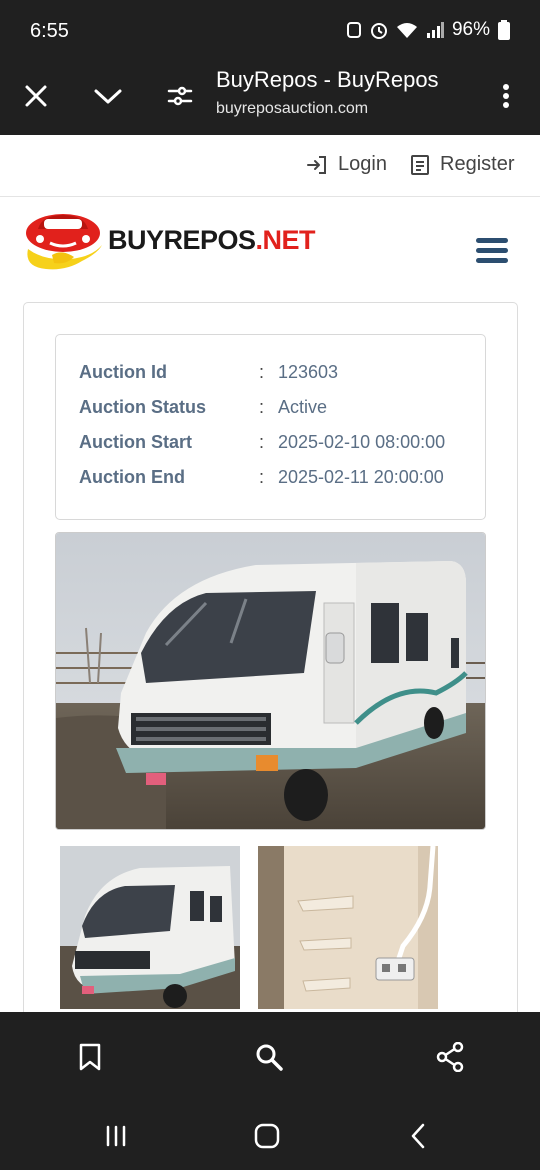  What do you see at coordinates (150, 927) in the screenshot?
I see `thumbnail-exterior` at bounding box center [150, 927].